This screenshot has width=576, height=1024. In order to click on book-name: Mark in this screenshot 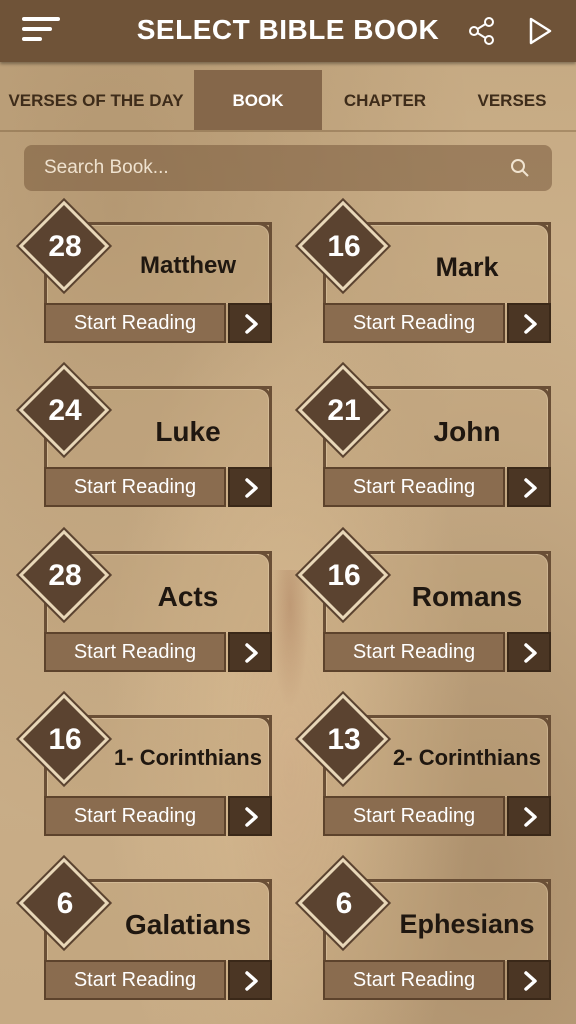, I will do `click(467, 267)`.